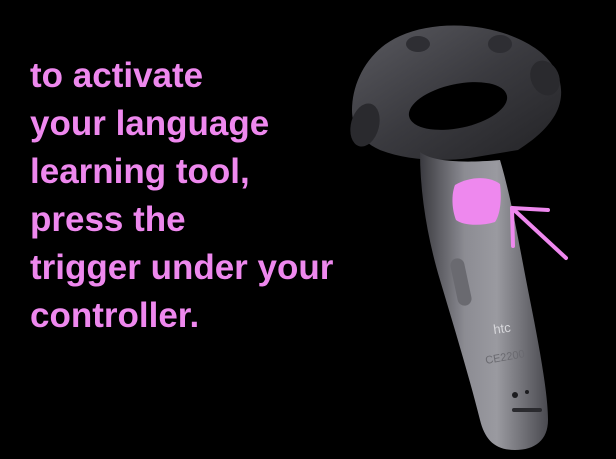 This screenshot has width=616, height=459. I want to click on brand-label: htc, so click(502, 328).